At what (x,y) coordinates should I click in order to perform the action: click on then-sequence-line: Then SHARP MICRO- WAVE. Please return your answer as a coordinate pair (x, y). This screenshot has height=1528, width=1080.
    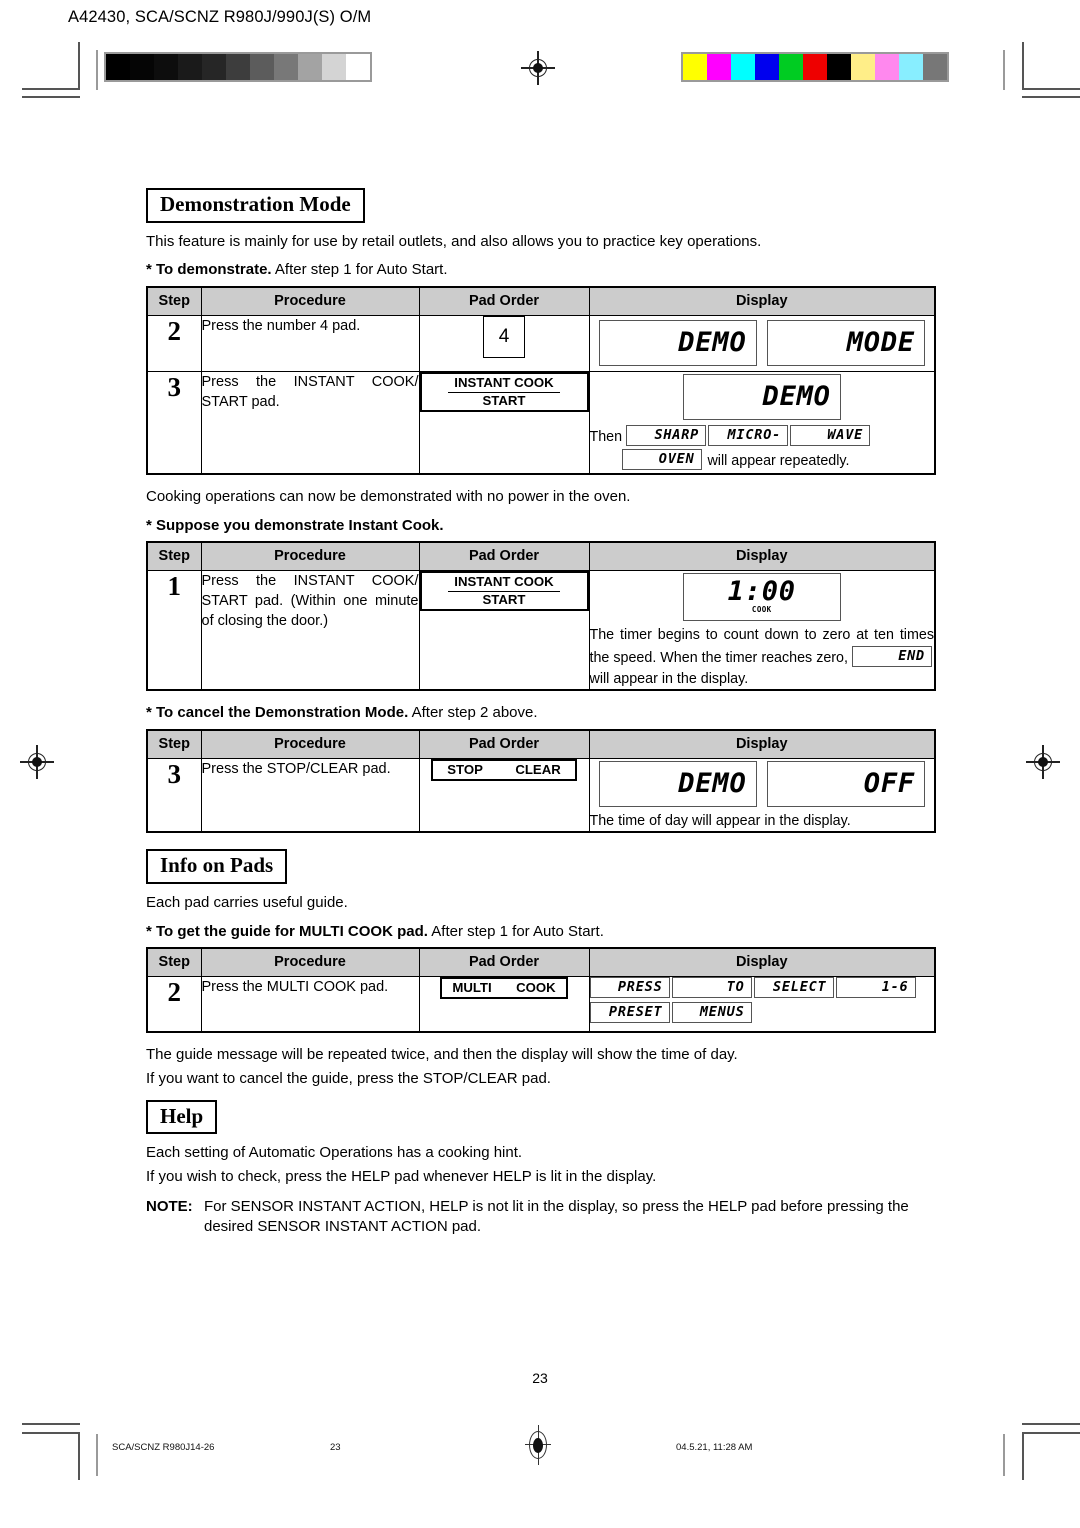
    Looking at the image, I should click on (762, 436).